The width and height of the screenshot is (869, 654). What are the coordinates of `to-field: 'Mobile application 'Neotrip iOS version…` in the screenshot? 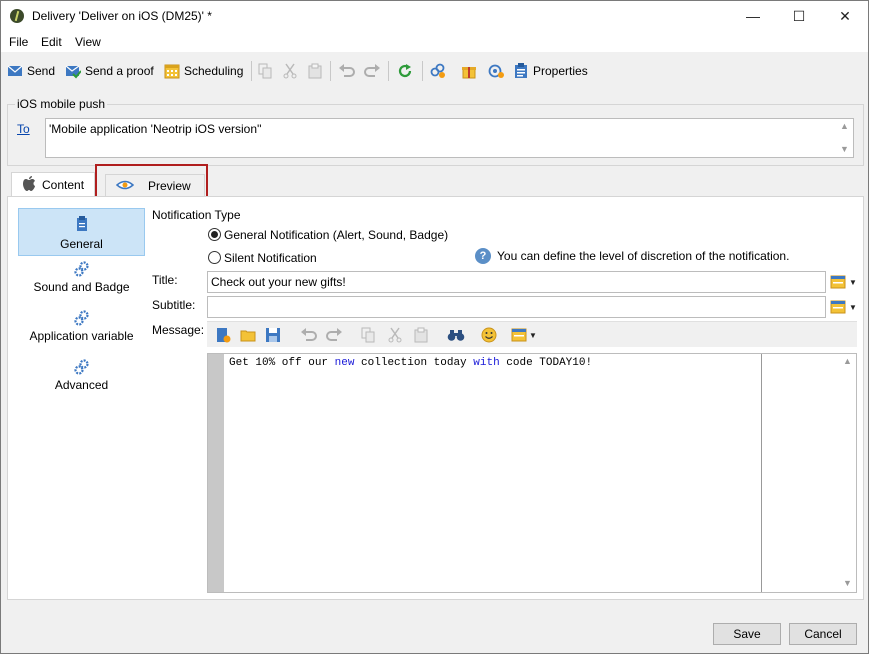 It's located at (449, 138).